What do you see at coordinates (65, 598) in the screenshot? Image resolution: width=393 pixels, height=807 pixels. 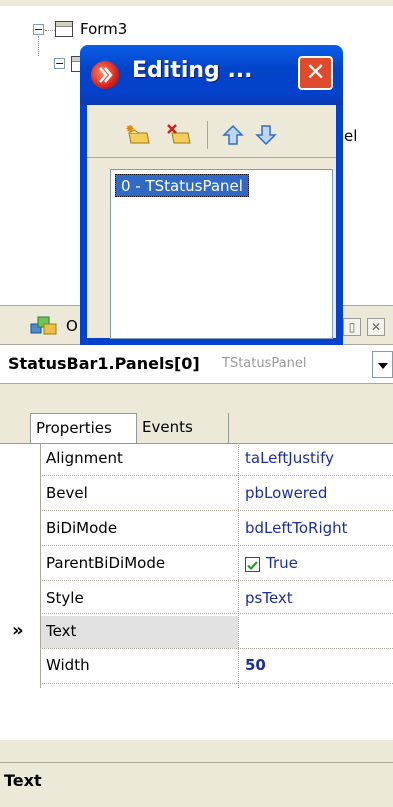 I see `property-name: Style` at bounding box center [65, 598].